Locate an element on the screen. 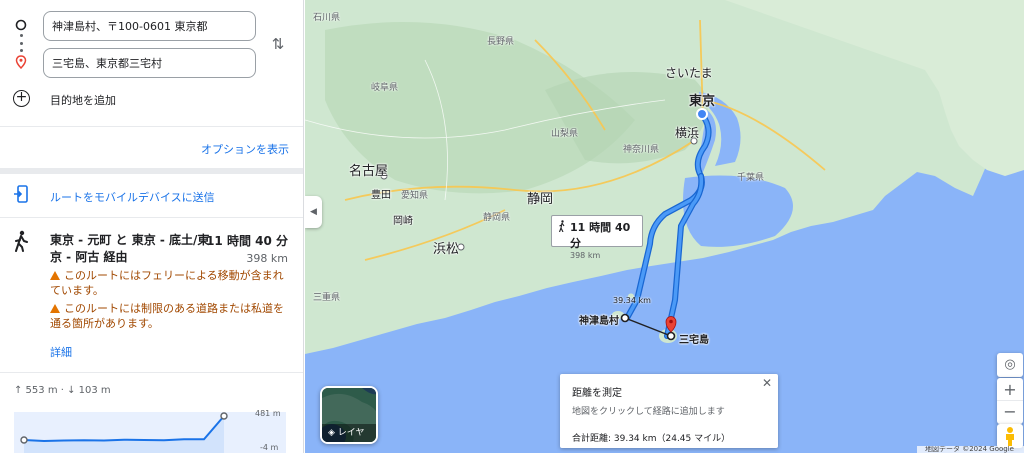 The image size is (1024, 453). destination-input: 三宅島、東京都三宅村 is located at coordinates (149, 63).